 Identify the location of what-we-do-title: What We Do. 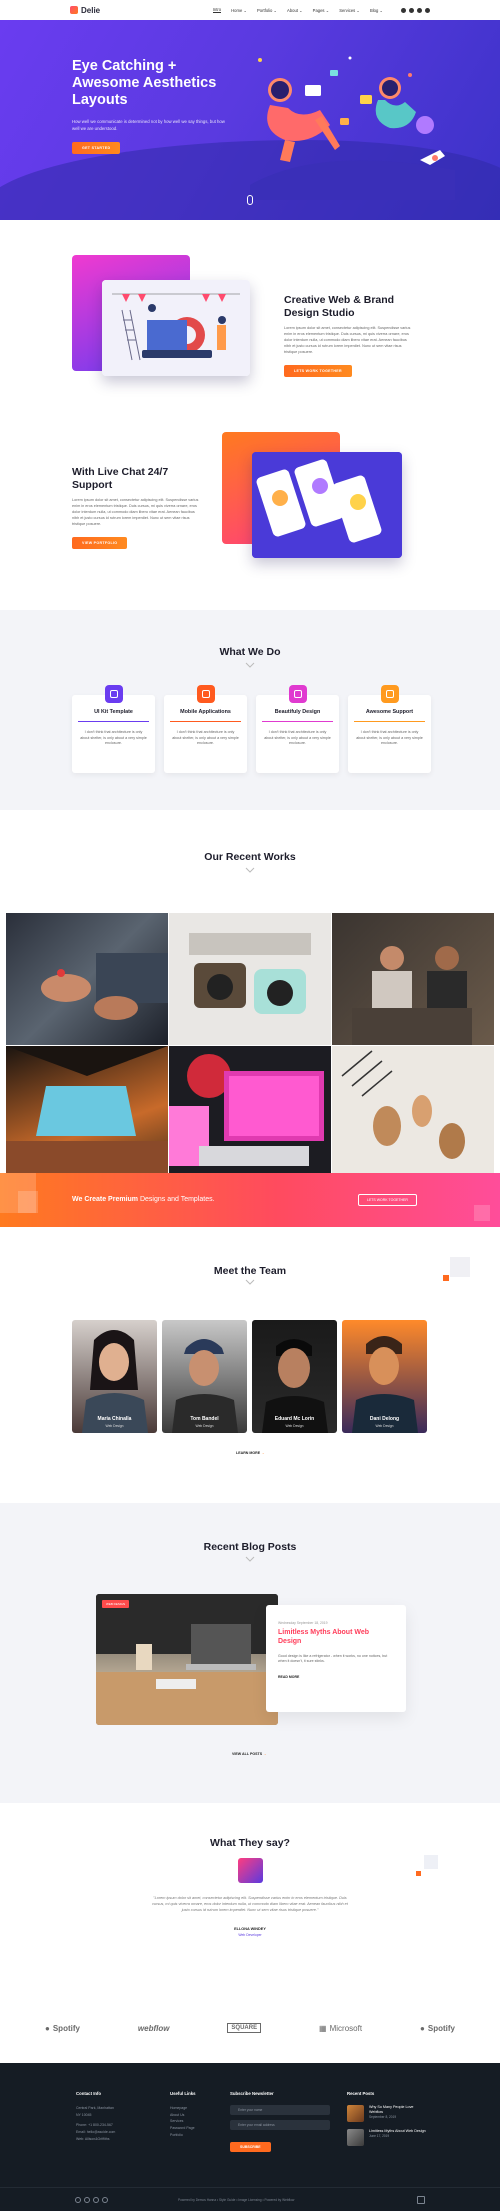
(250, 652).